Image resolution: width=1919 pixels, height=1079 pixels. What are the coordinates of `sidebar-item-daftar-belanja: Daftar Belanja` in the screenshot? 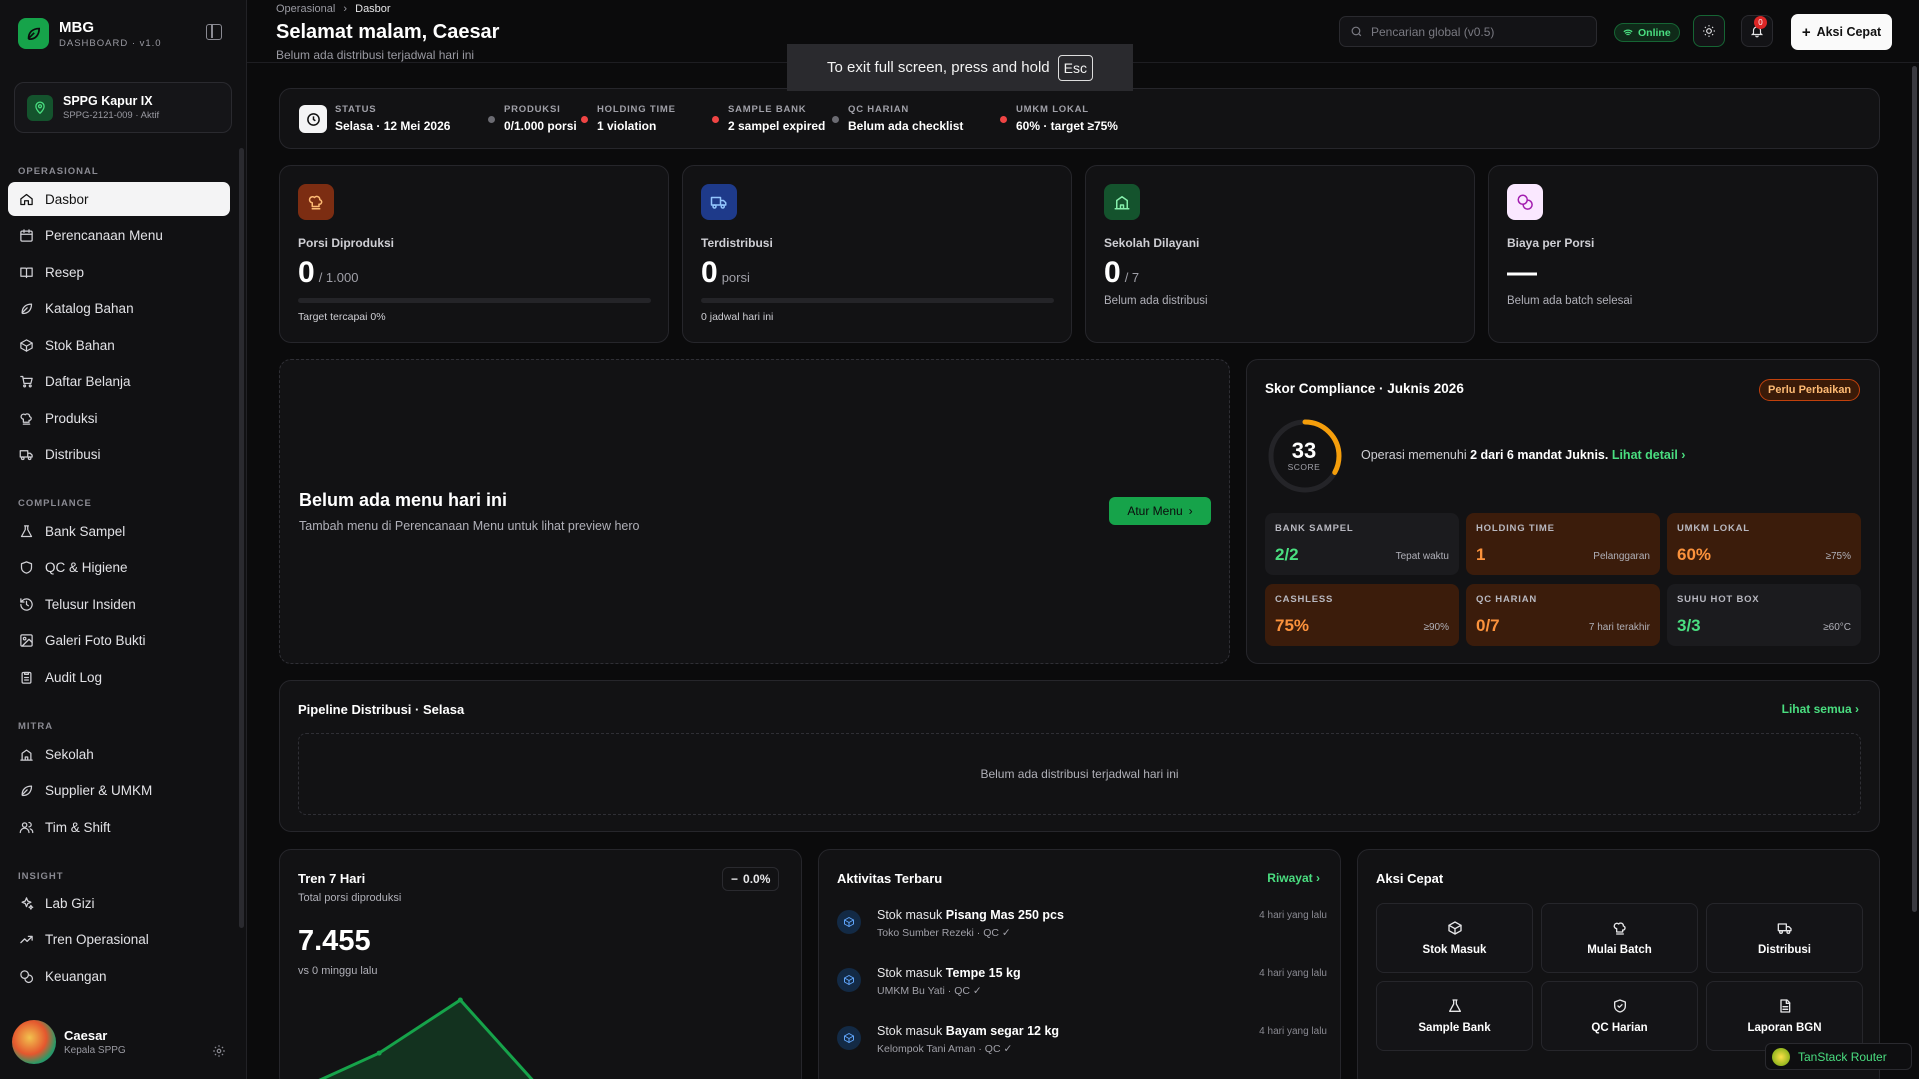 It's located at (119, 382).